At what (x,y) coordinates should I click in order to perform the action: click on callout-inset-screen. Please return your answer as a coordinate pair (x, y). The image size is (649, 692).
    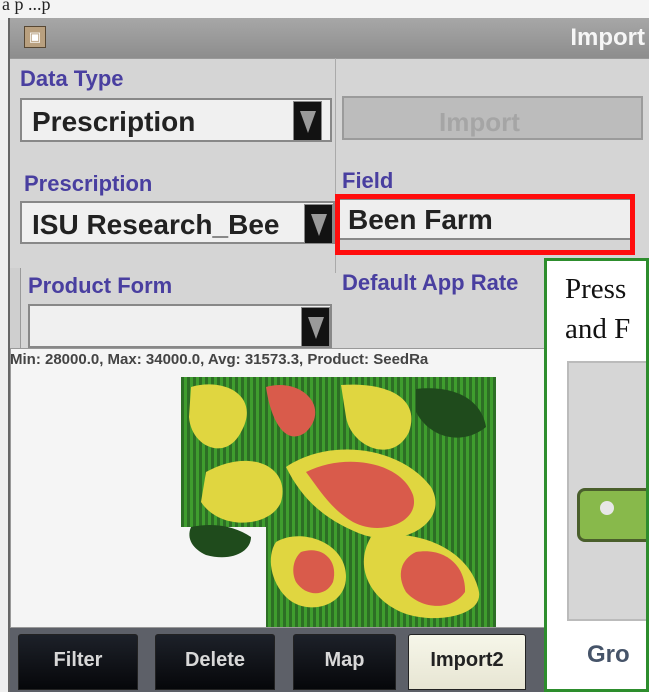
    Looking at the image, I should click on (606, 491).